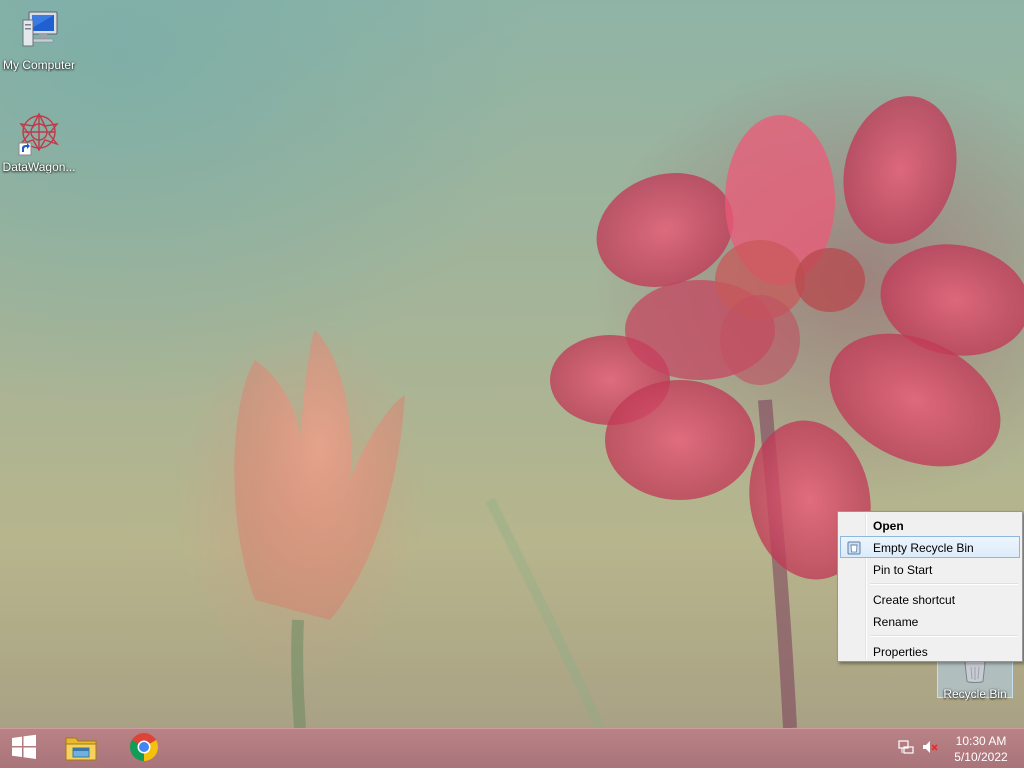 Image resolution: width=1024 pixels, height=769 pixels. I want to click on start-button, so click(24, 749).